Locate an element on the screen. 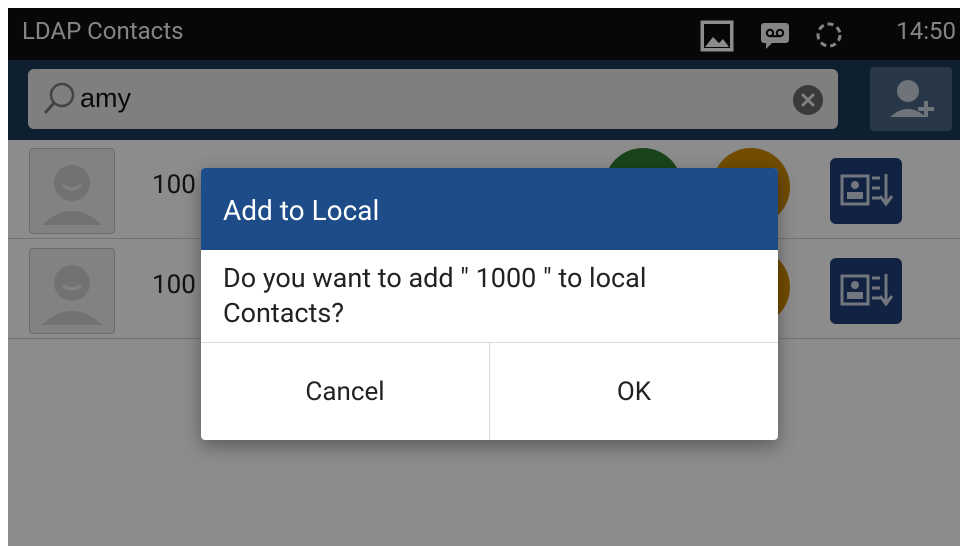  dialog-header: Add to Local is located at coordinates (489, 209).